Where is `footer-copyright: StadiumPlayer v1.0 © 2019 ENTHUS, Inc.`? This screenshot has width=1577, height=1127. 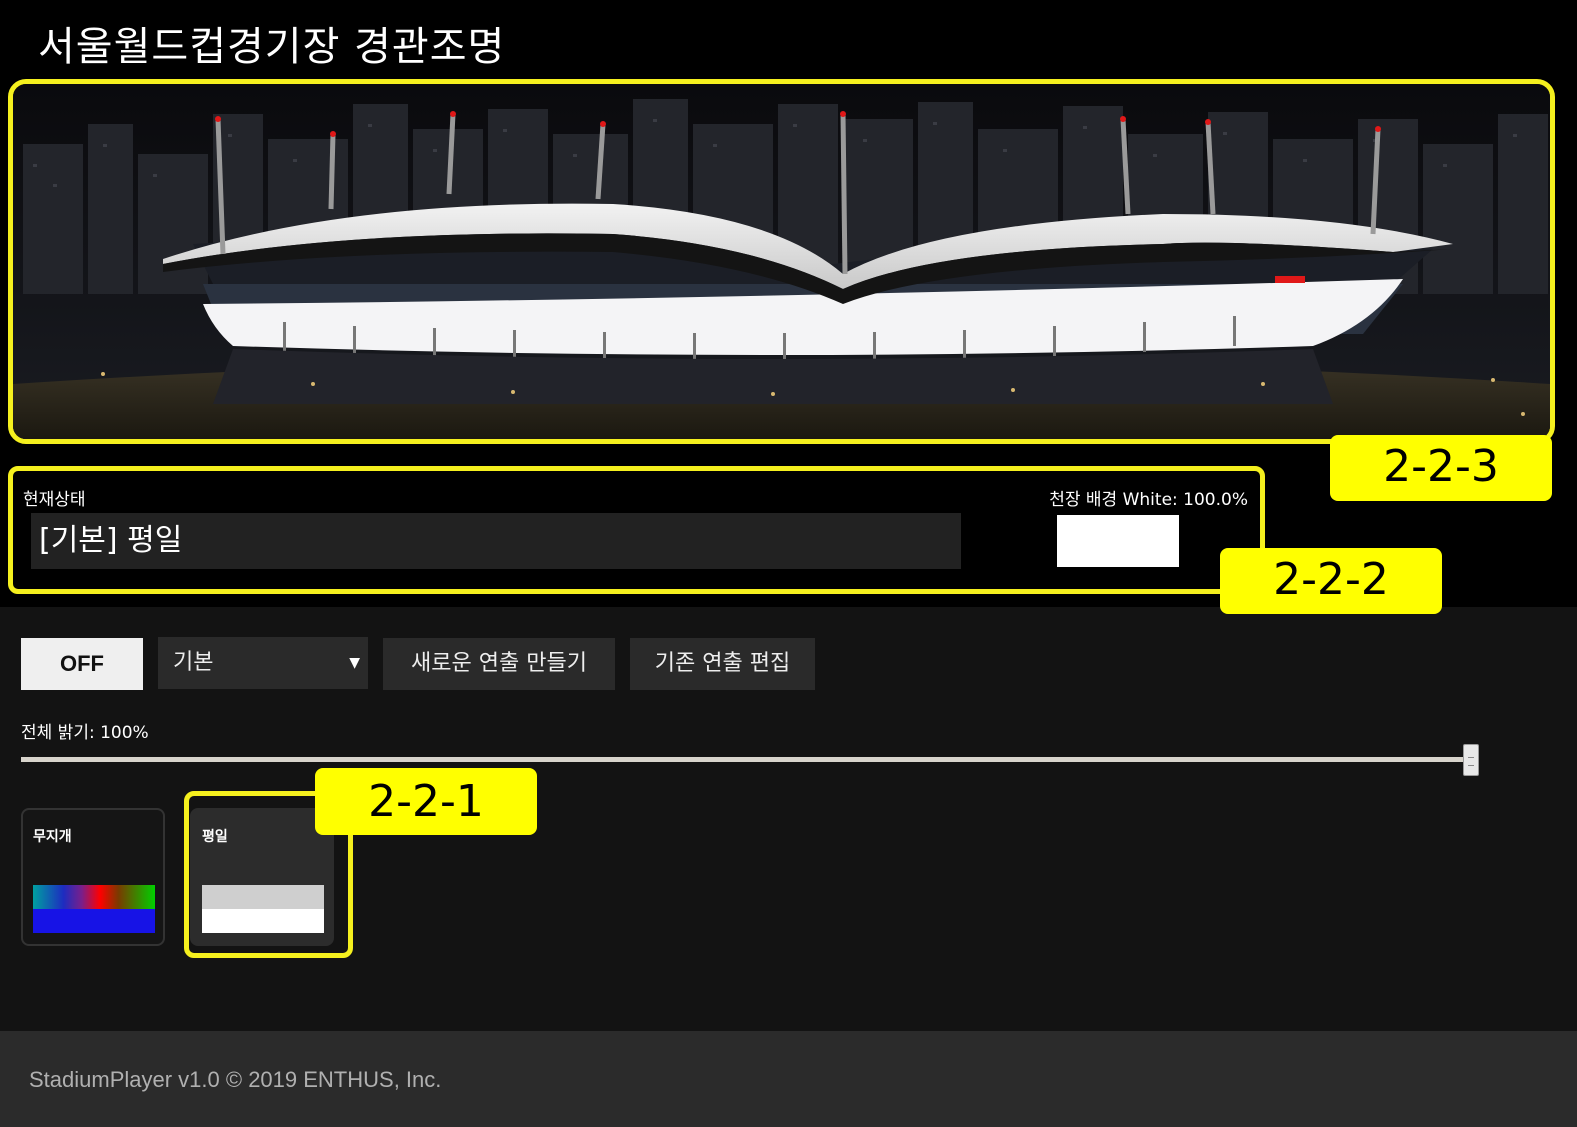
footer-copyright: StadiumPlayer v1.0 © 2019 ENTHUS, Inc. is located at coordinates (235, 1079).